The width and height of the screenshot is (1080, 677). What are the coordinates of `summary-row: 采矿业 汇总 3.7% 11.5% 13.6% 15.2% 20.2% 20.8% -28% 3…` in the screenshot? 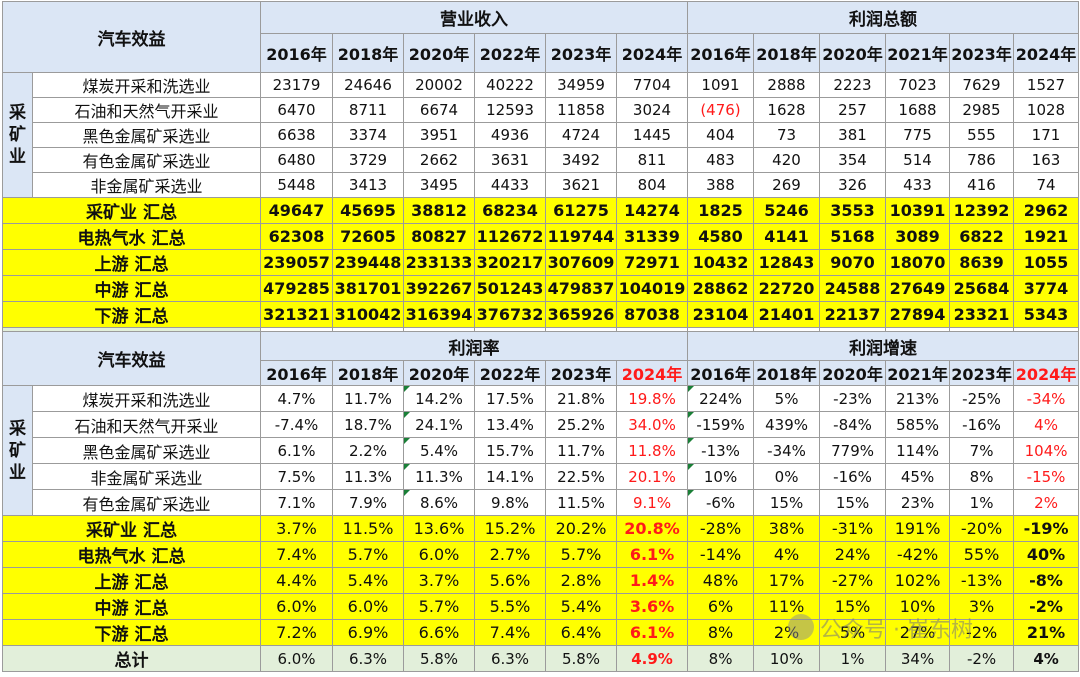 It's located at (541, 528).